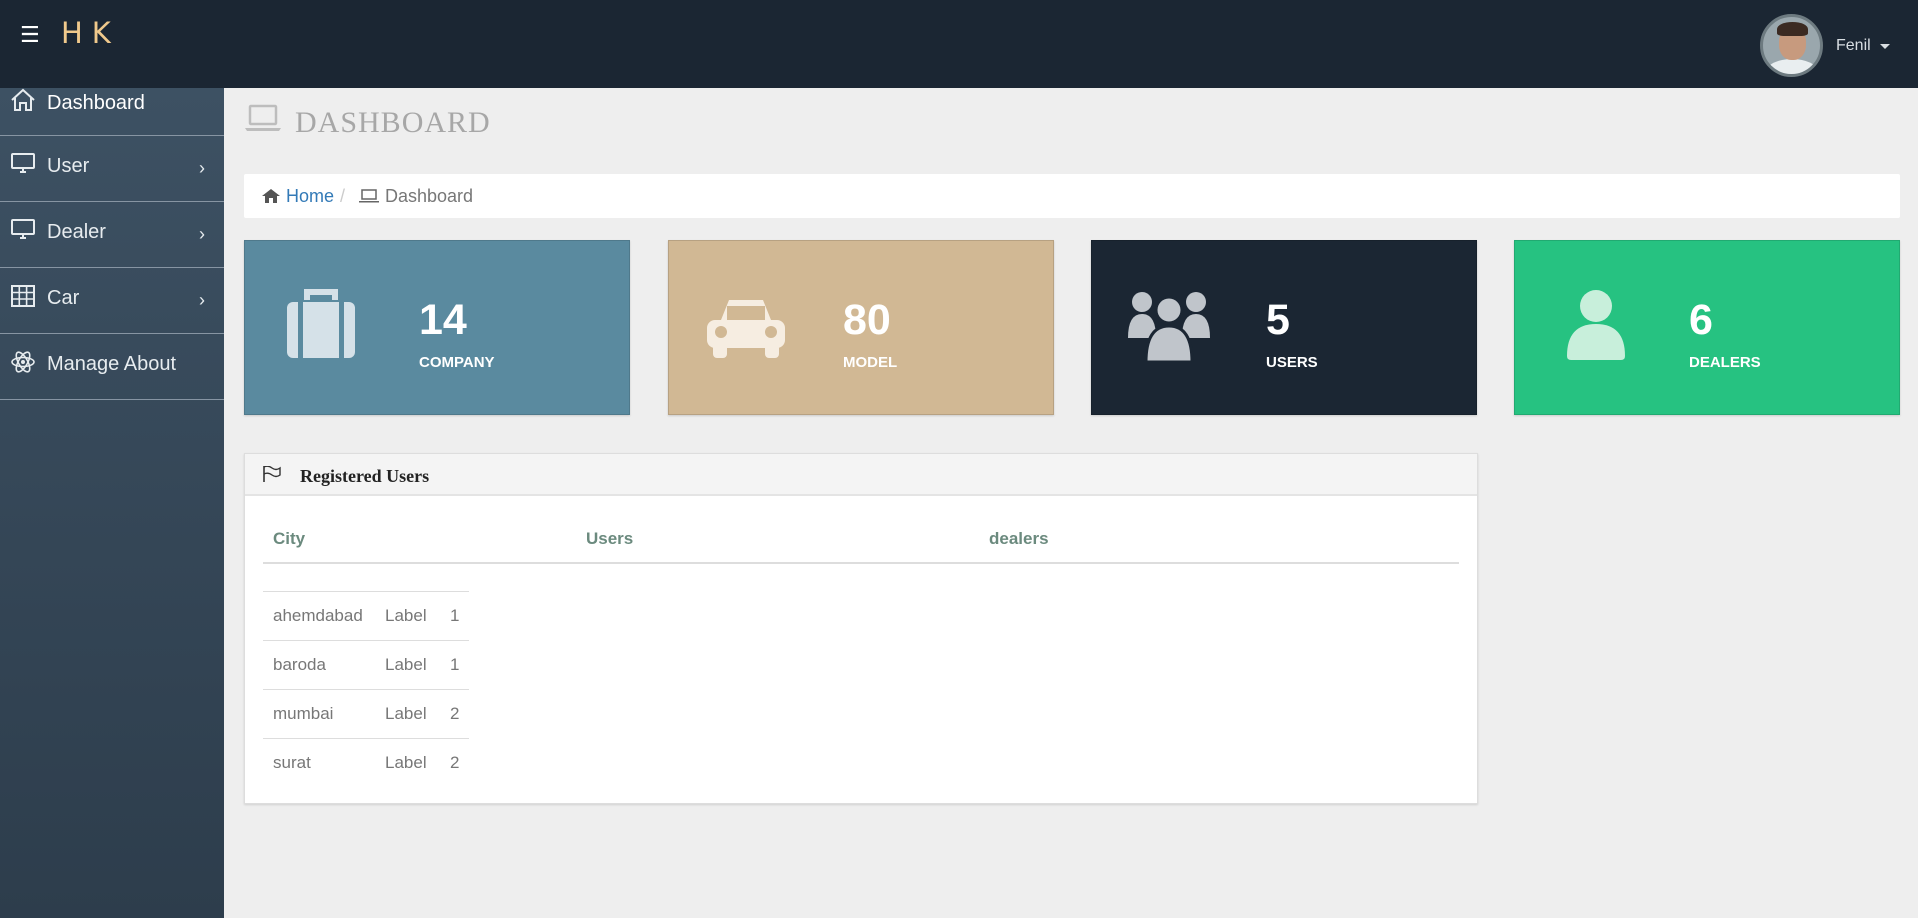 The image size is (1918, 918). Describe the element at coordinates (303, 713) in the screenshot. I see `city-cell: mumbai` at that location.